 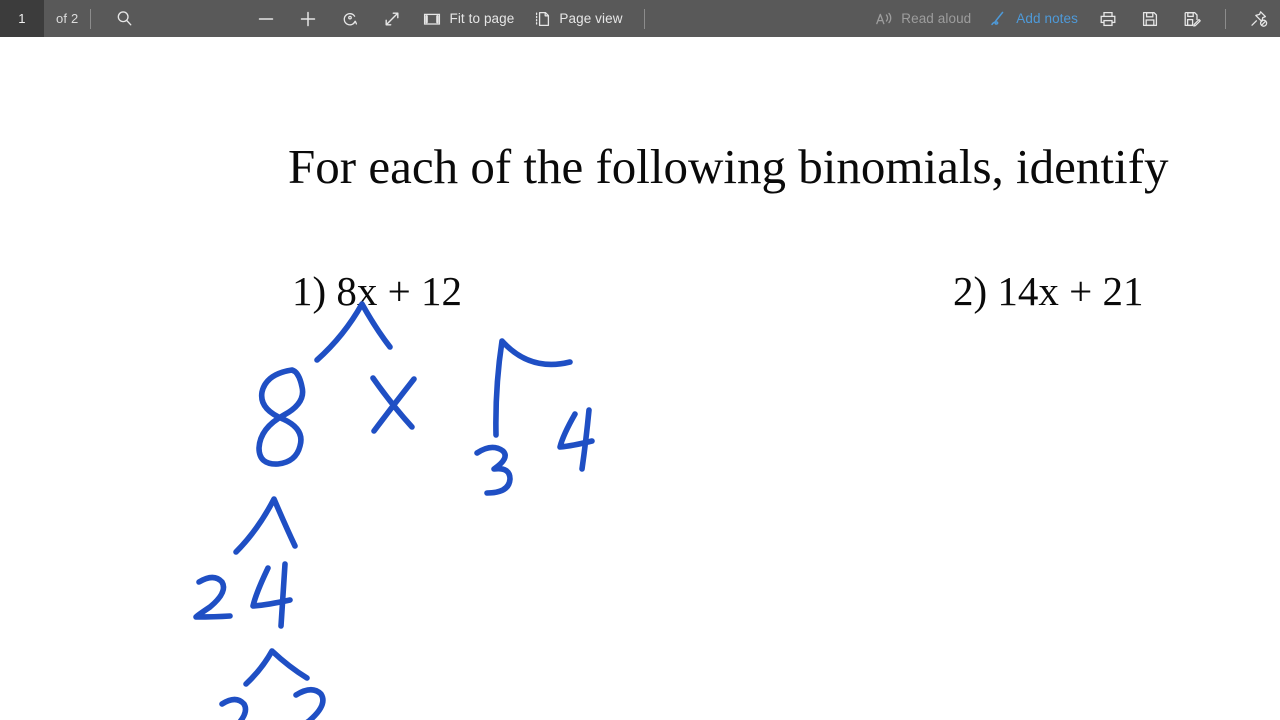 I want to click on diagonal-resize-icon, so click(x=392, y=19).